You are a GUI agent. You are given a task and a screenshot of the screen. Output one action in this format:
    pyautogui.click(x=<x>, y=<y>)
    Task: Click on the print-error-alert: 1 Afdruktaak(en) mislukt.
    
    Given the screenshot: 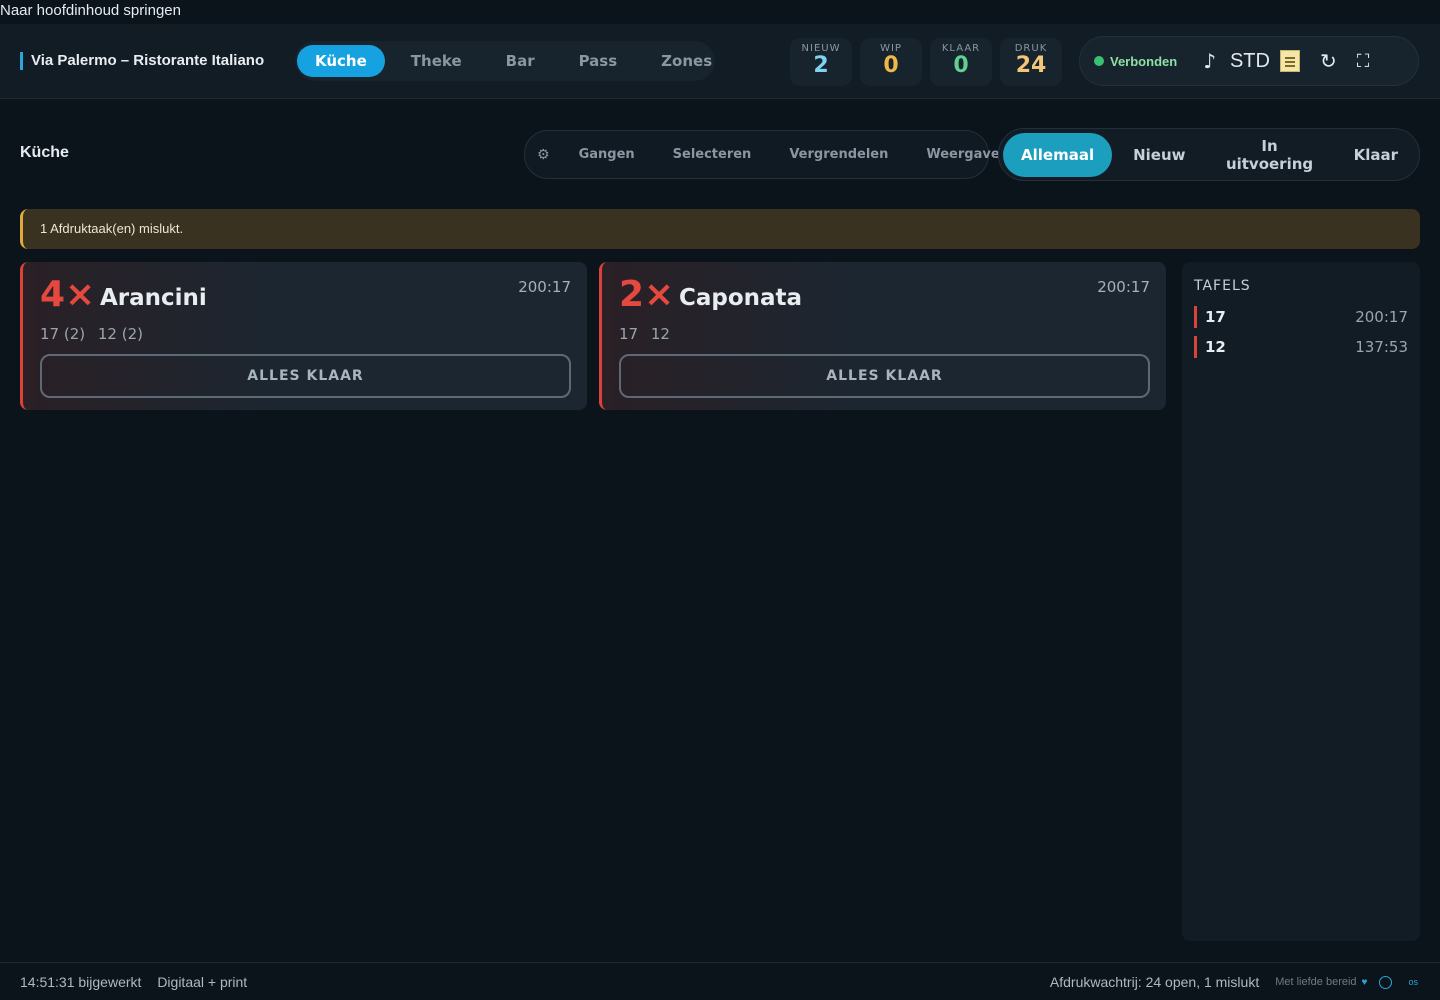 What is the action you would take?
    pyautogui.click(x=720, y=229)
    